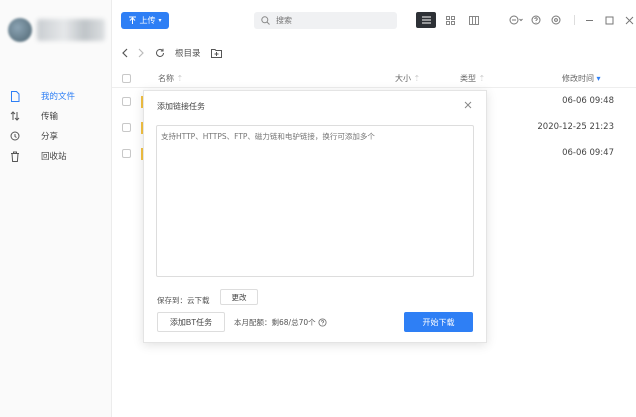 The image size is (636, 417). I want to click on list-view-button, so click(426, 20).